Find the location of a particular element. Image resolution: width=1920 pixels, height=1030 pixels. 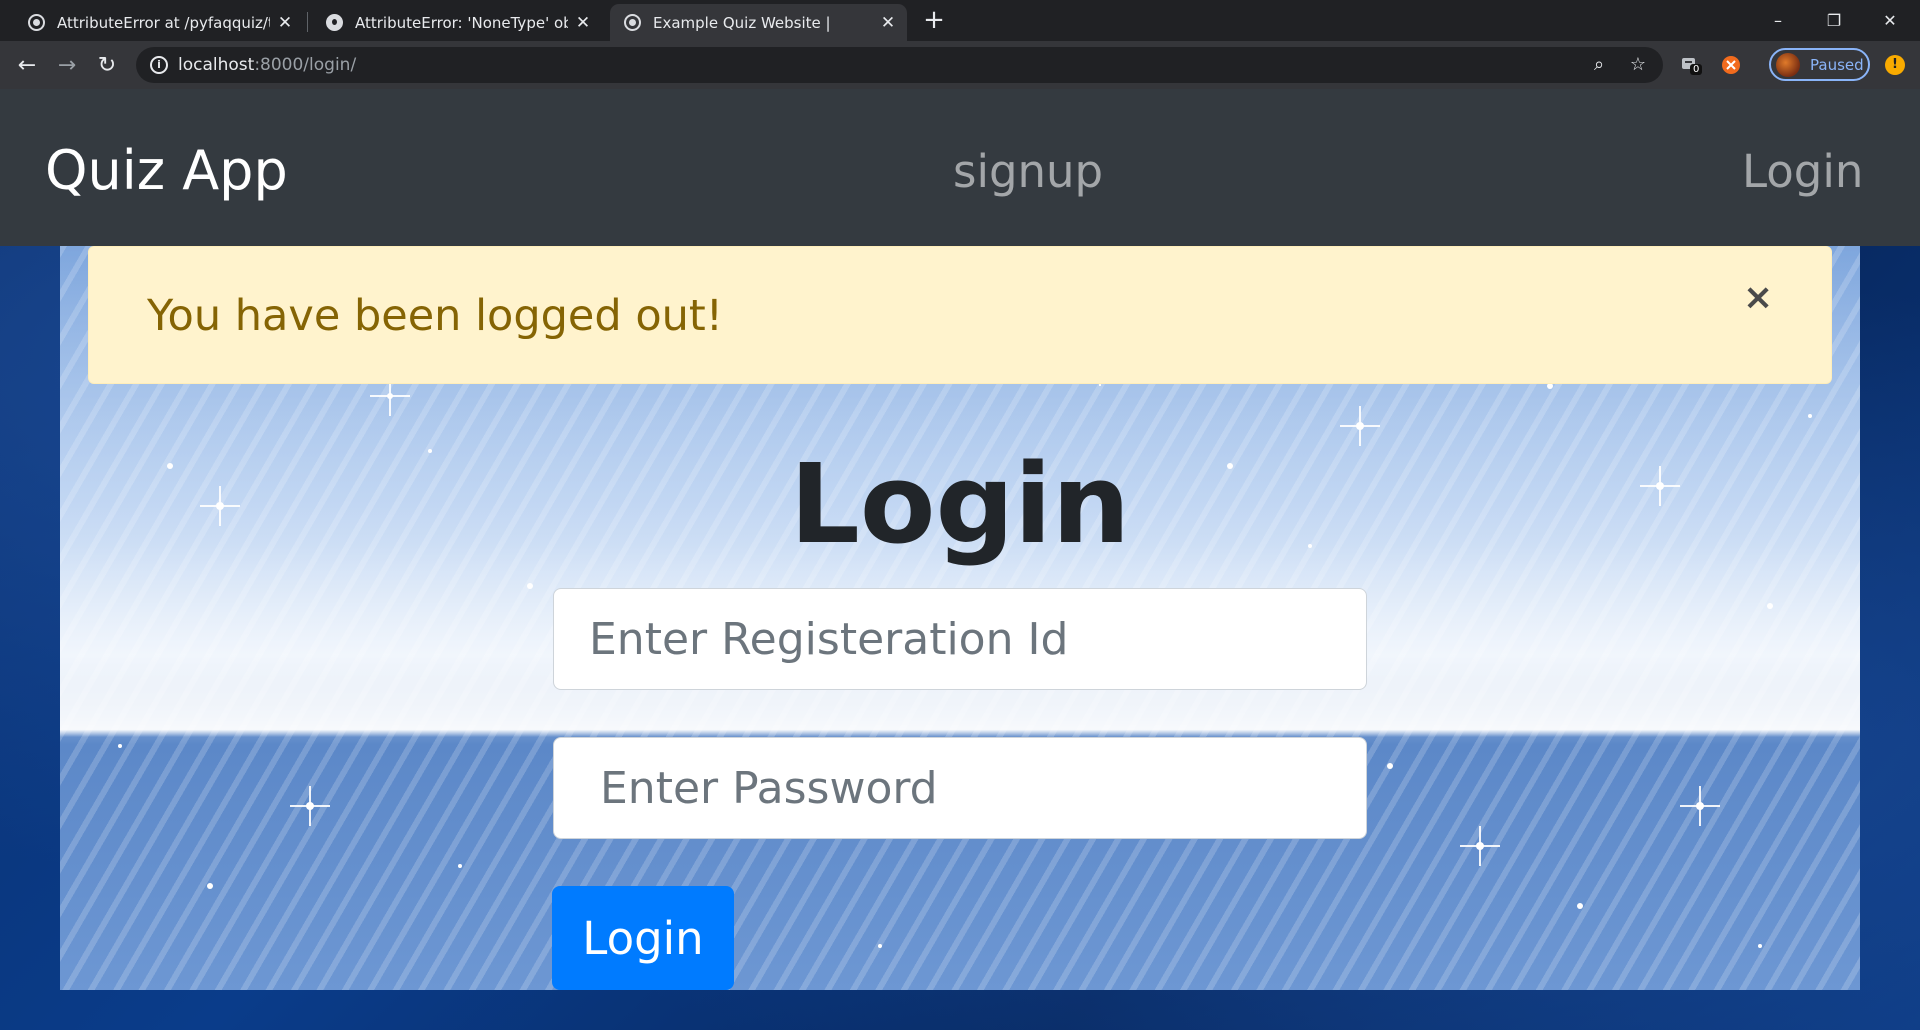

alert-message: You have been logged out! is located at coordinates (435, 316).